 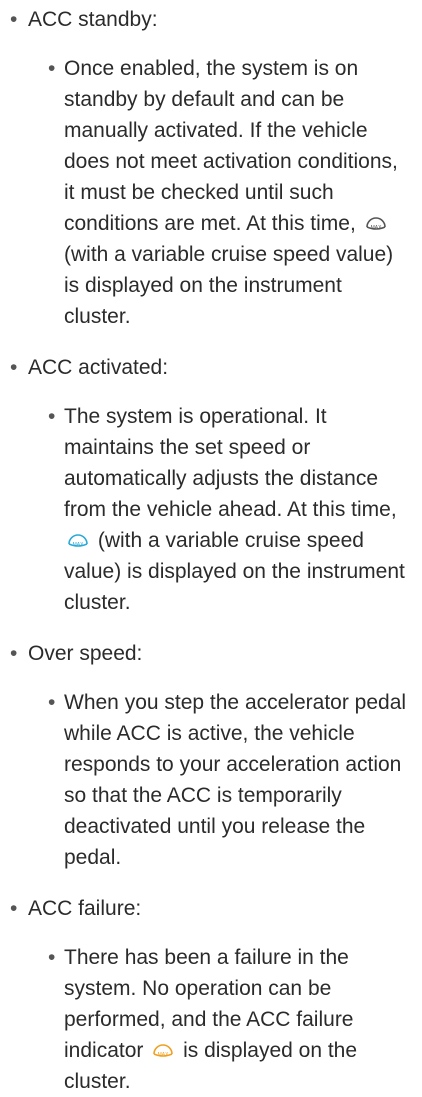 I want to click on acc-standby-icon: MAX, so click(x=375, y=224).